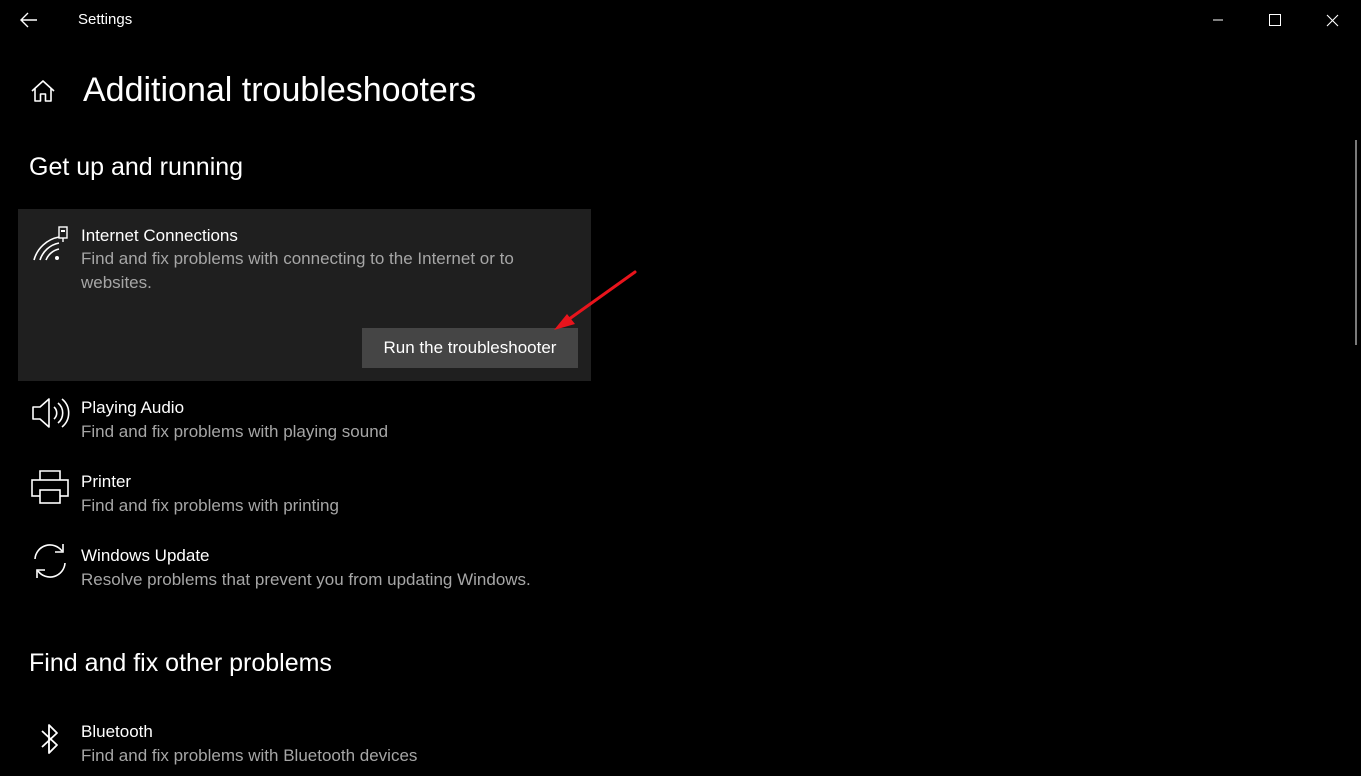 The height and width of the screenshot is (776, 1361). What do you see at coordinates (117, 731) in the screenshot?
I see `item-title: Bluetooth` at bounding box center [117, 731].